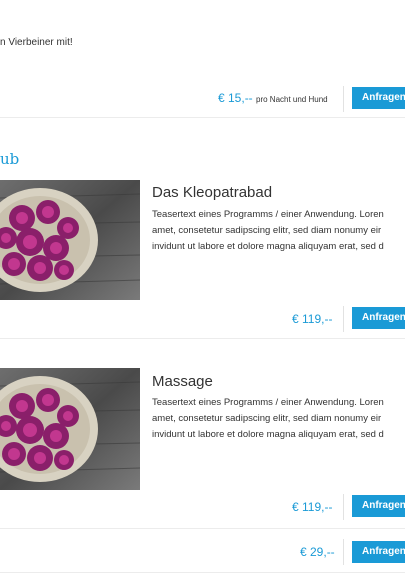 Image resolution: width=405 pixels, height=580 pixels. What do you see at coordinates (202, 572) in the screenshot?
I see `footer-bottom-rule` at bounding box center [202, 572].